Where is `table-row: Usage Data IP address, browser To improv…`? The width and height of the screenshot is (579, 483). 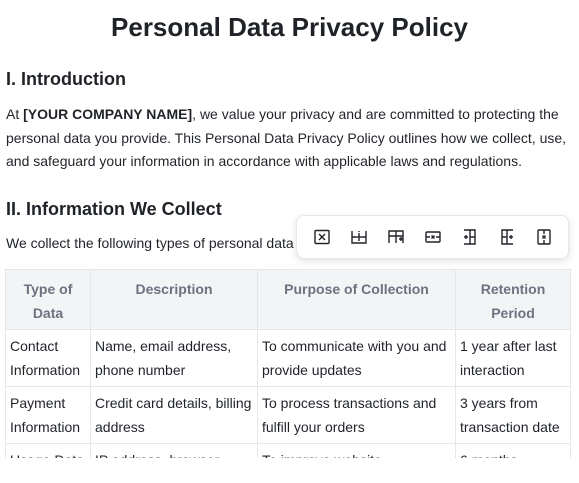
table-row: Usage Data IP address, browser To improv… is located at coordinates (288, 450).